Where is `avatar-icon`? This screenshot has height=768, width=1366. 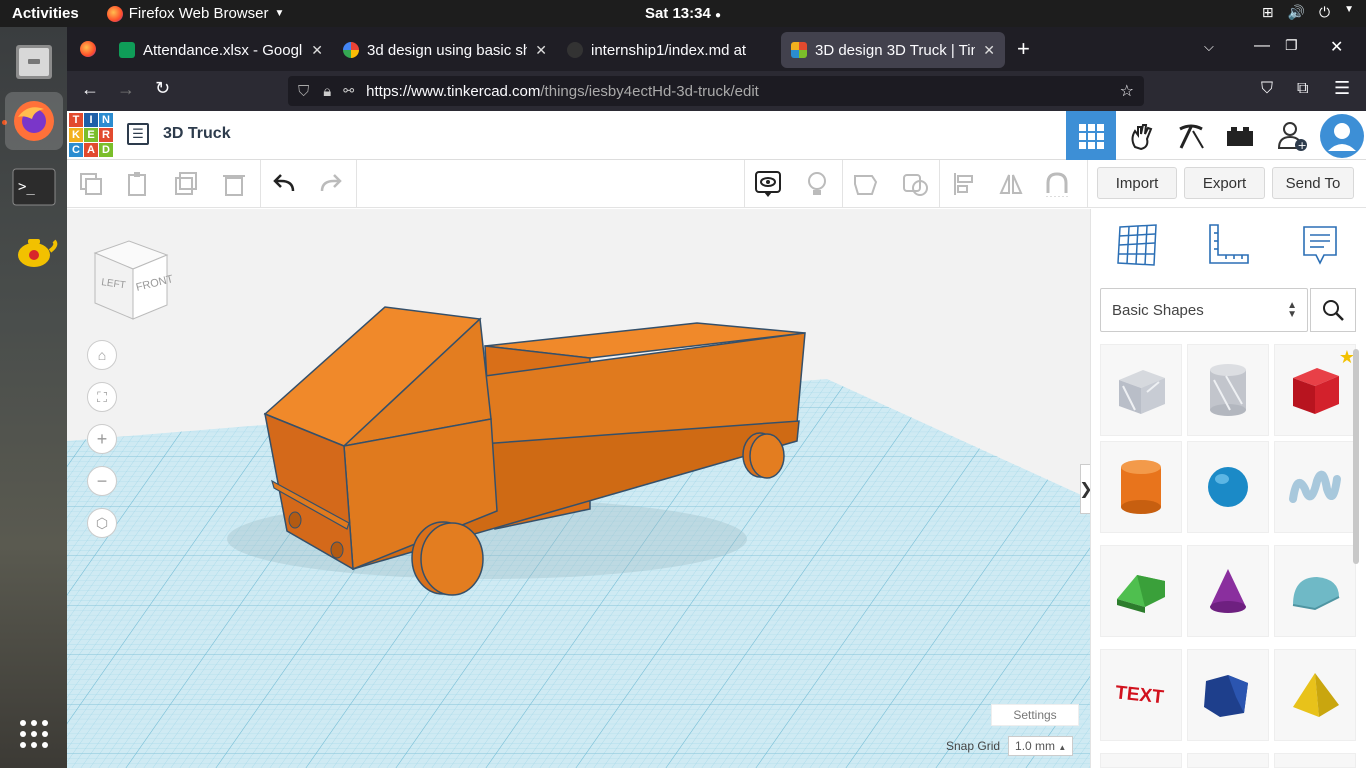
avatar-icon is located at coordinates (1342, 135).